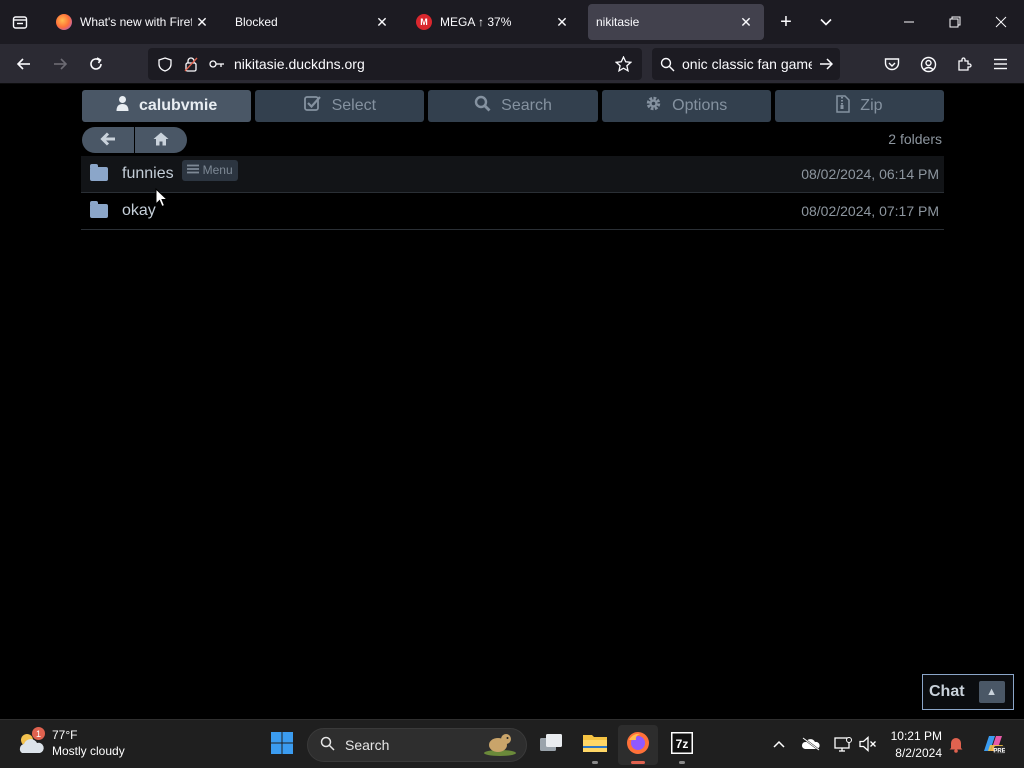  I want to click on folder-row: funnies Menu 08/02/2024, 06:14 PM, so click(512, 174).